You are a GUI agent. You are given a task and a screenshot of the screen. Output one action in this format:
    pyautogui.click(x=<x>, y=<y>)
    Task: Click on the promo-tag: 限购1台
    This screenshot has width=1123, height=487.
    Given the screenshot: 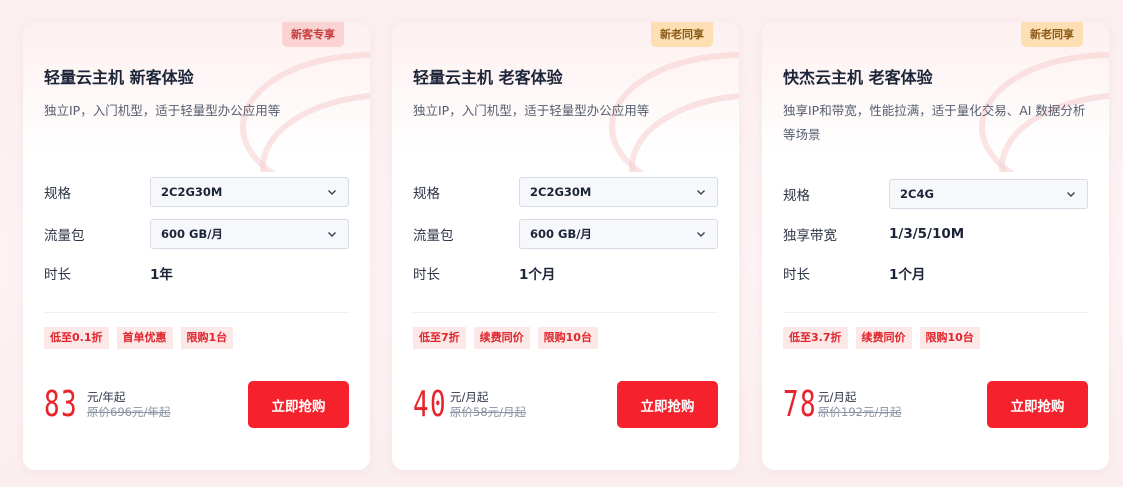 What is the action you would take?
    pyautogui.click(x=207, y=338)
    